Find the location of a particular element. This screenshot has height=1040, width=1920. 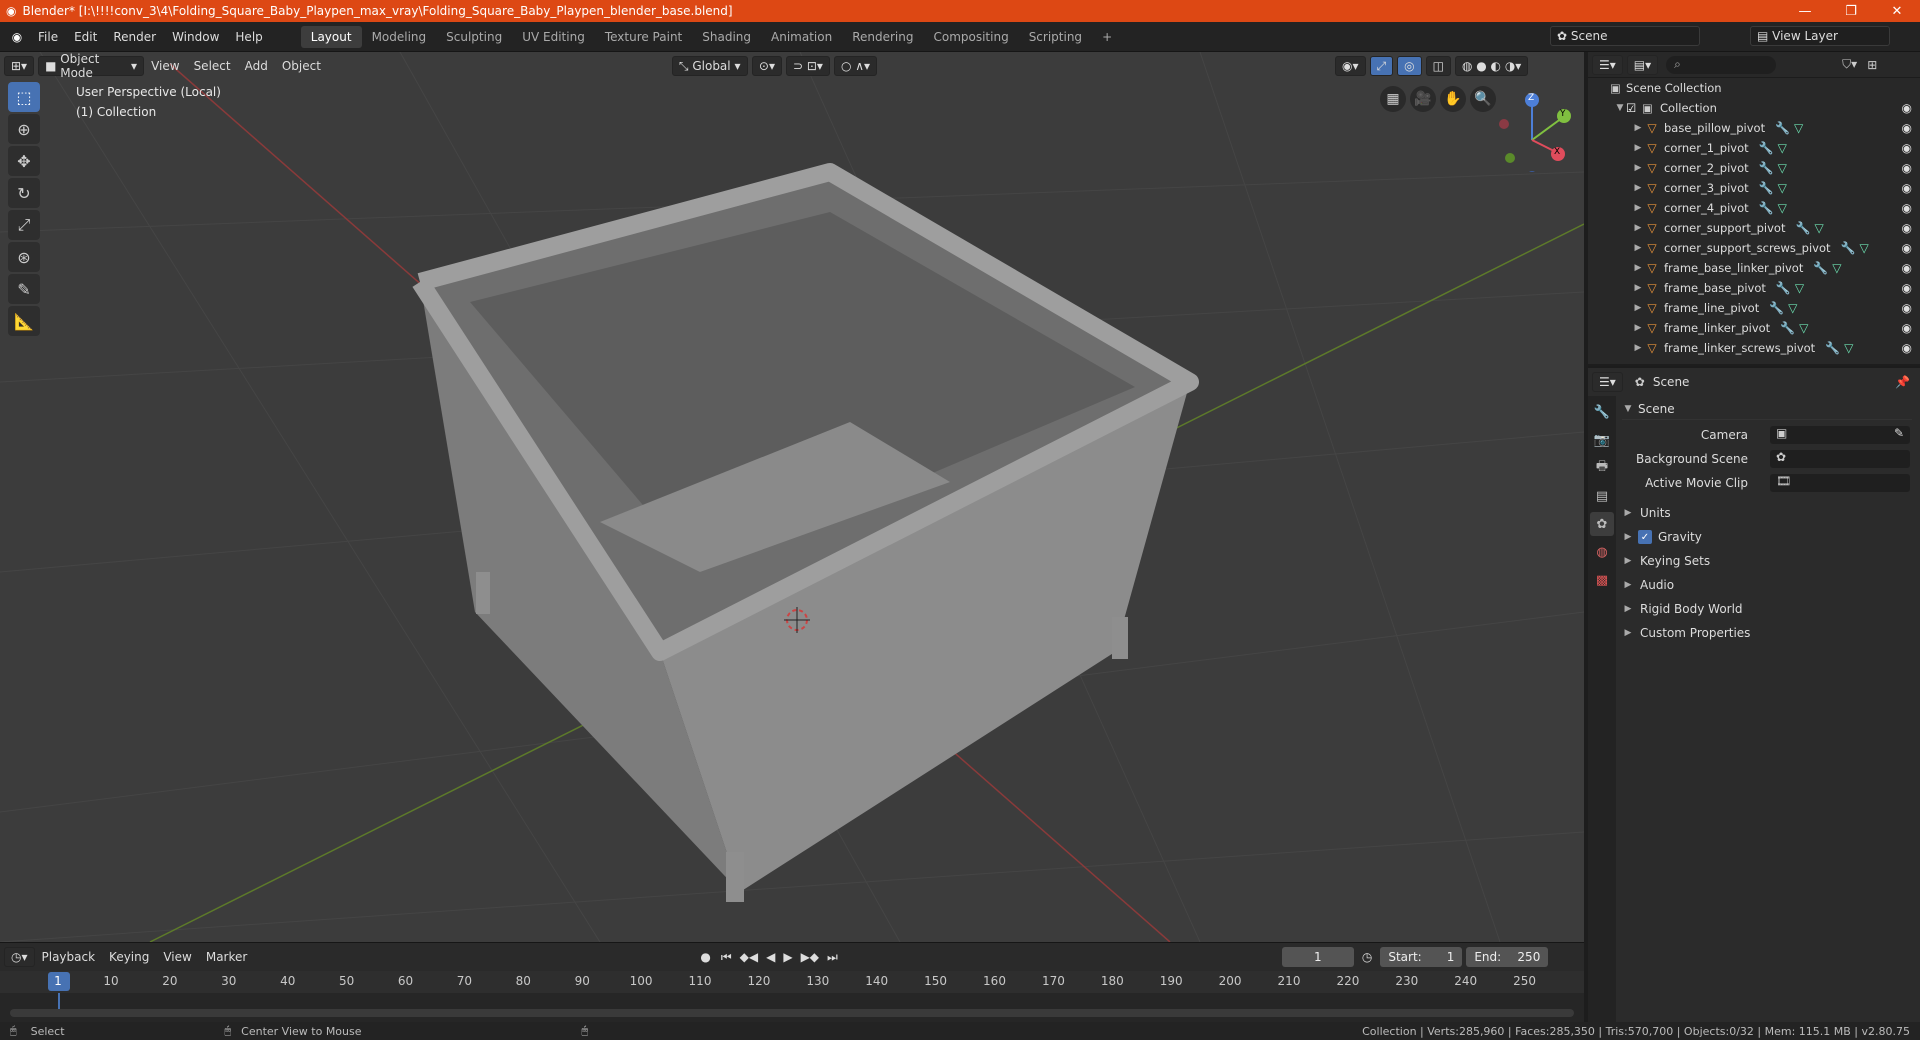

timeline-menu-keying: Keying is located at coordinates (129, 957).